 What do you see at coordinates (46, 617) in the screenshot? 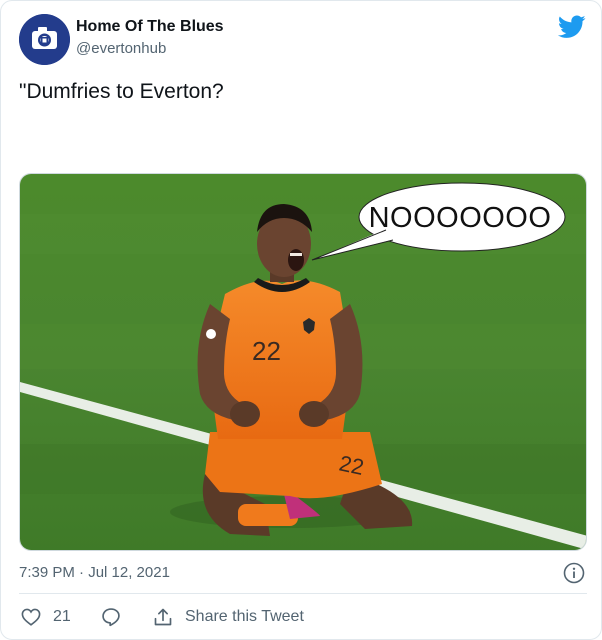
I see `like-button: 21` at bounding box center [46, 617].